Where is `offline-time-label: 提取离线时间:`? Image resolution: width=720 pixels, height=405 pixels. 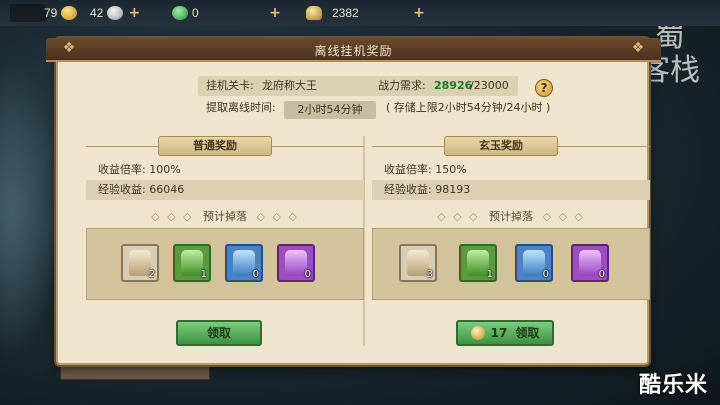
offline-time-label: 提取离线时间: is located at coordinates (241, 107).